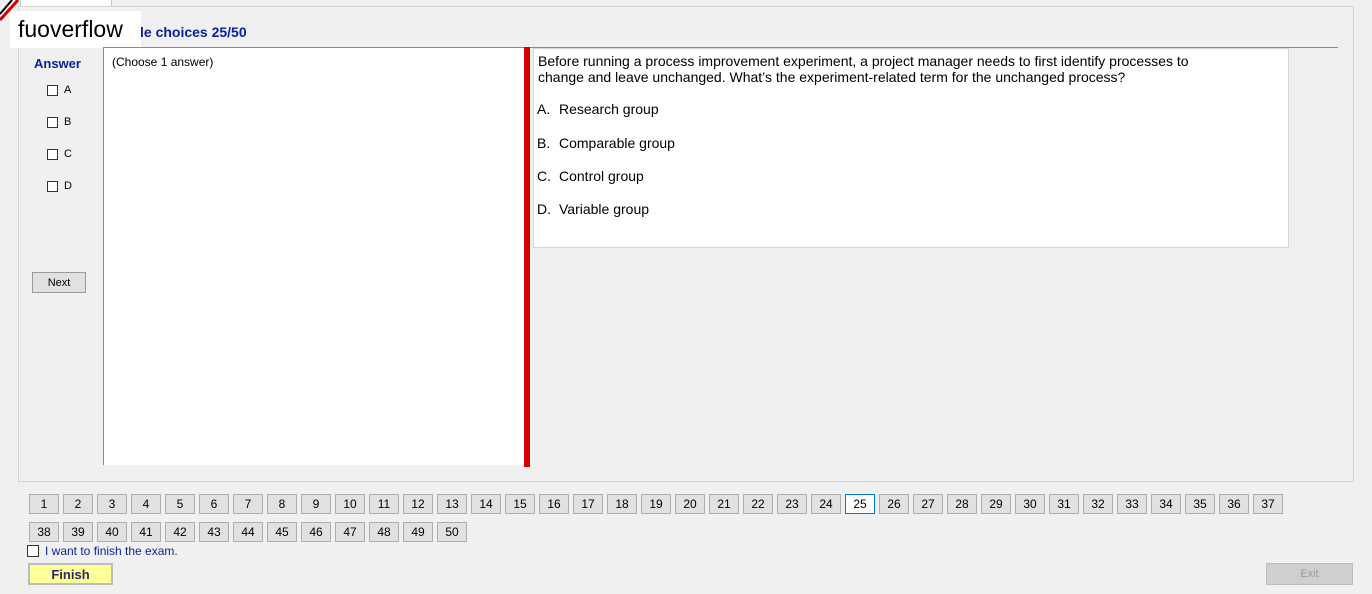  What do you see at coordinates (78, 532) in the screenshot?
I see `question-nav-button: 39` at bounding box center [78, 532].